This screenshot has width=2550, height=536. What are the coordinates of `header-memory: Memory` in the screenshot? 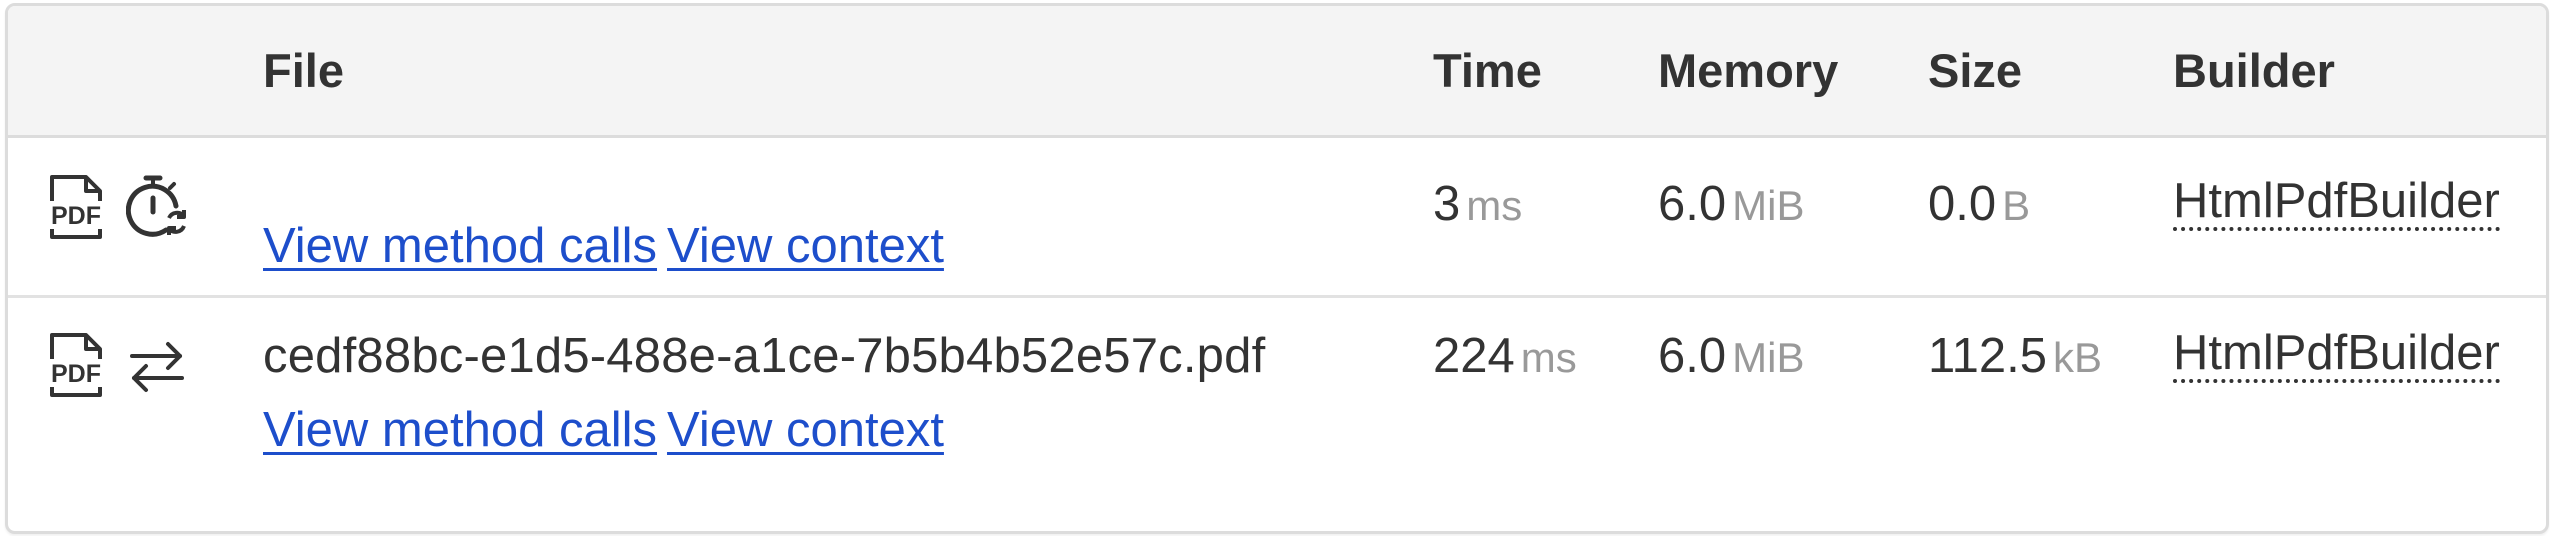 It's located at (1783, 72).